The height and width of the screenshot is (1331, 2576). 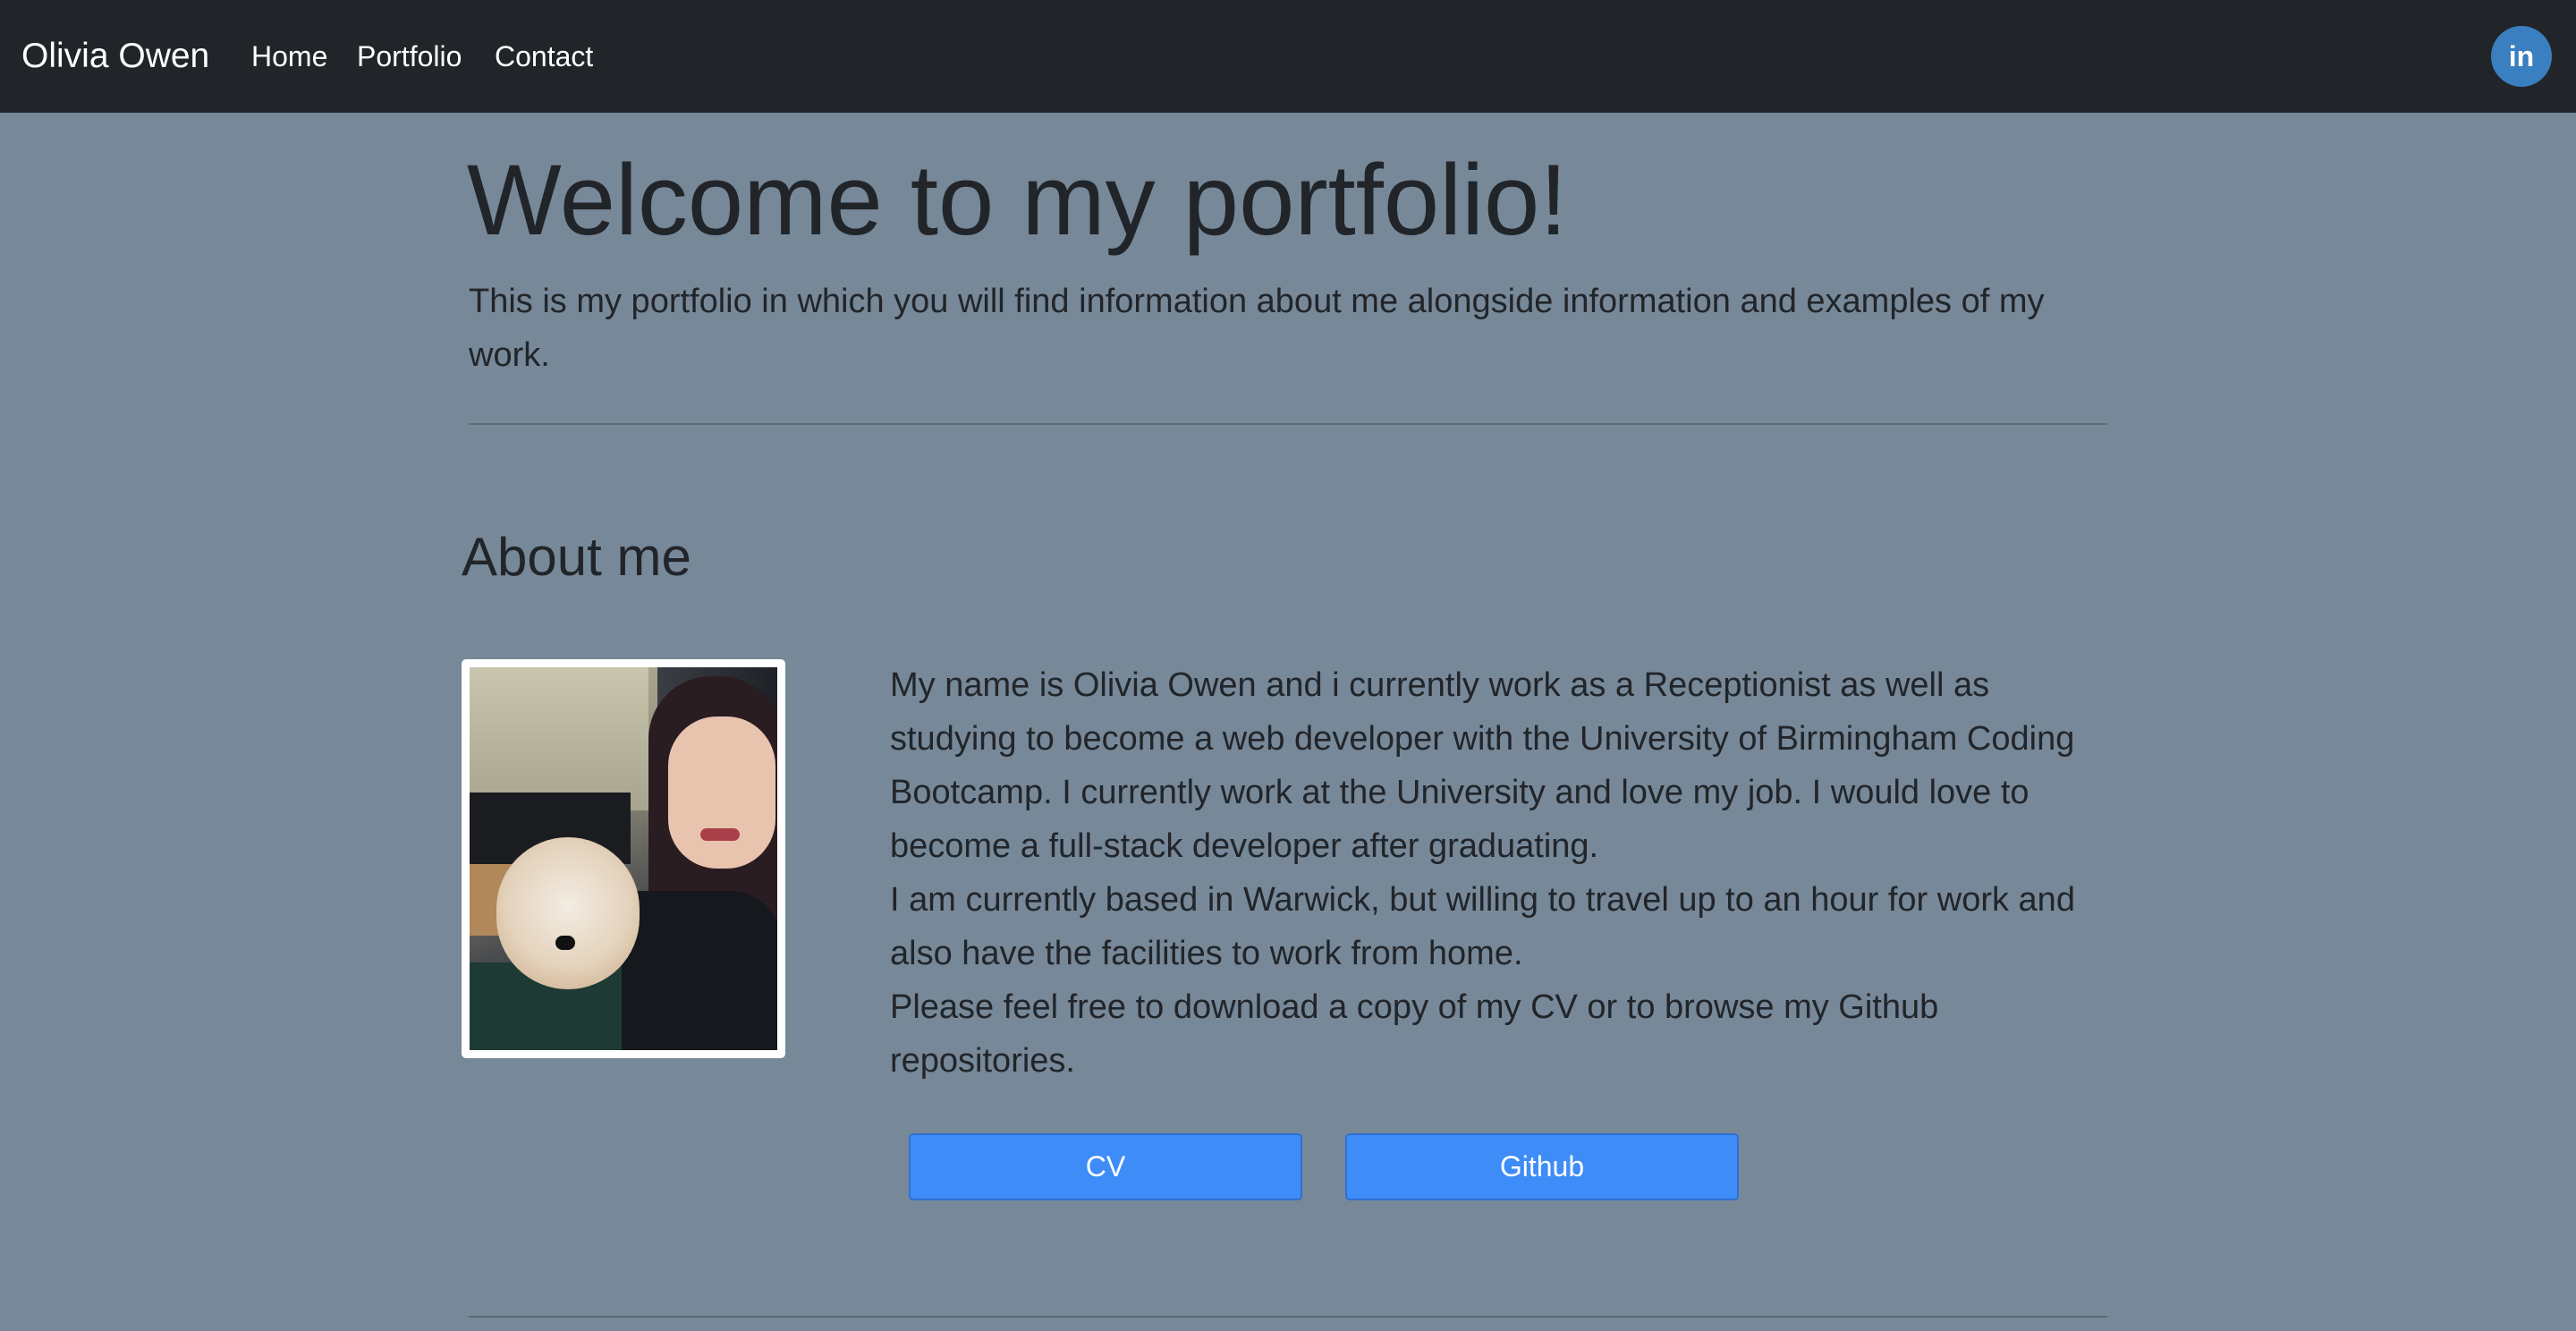 I want to click on profile-photo, so click(x=623, y=859).